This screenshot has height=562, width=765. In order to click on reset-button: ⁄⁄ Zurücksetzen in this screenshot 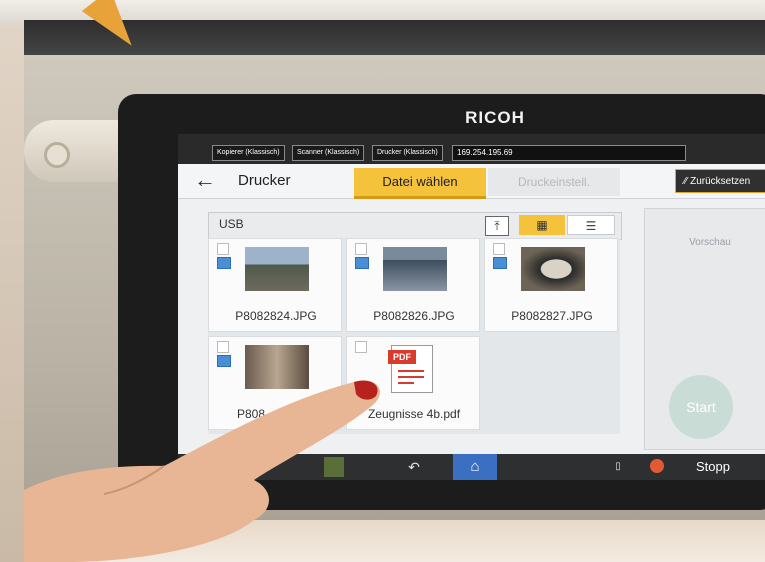, I will do `click(720, 181)`.